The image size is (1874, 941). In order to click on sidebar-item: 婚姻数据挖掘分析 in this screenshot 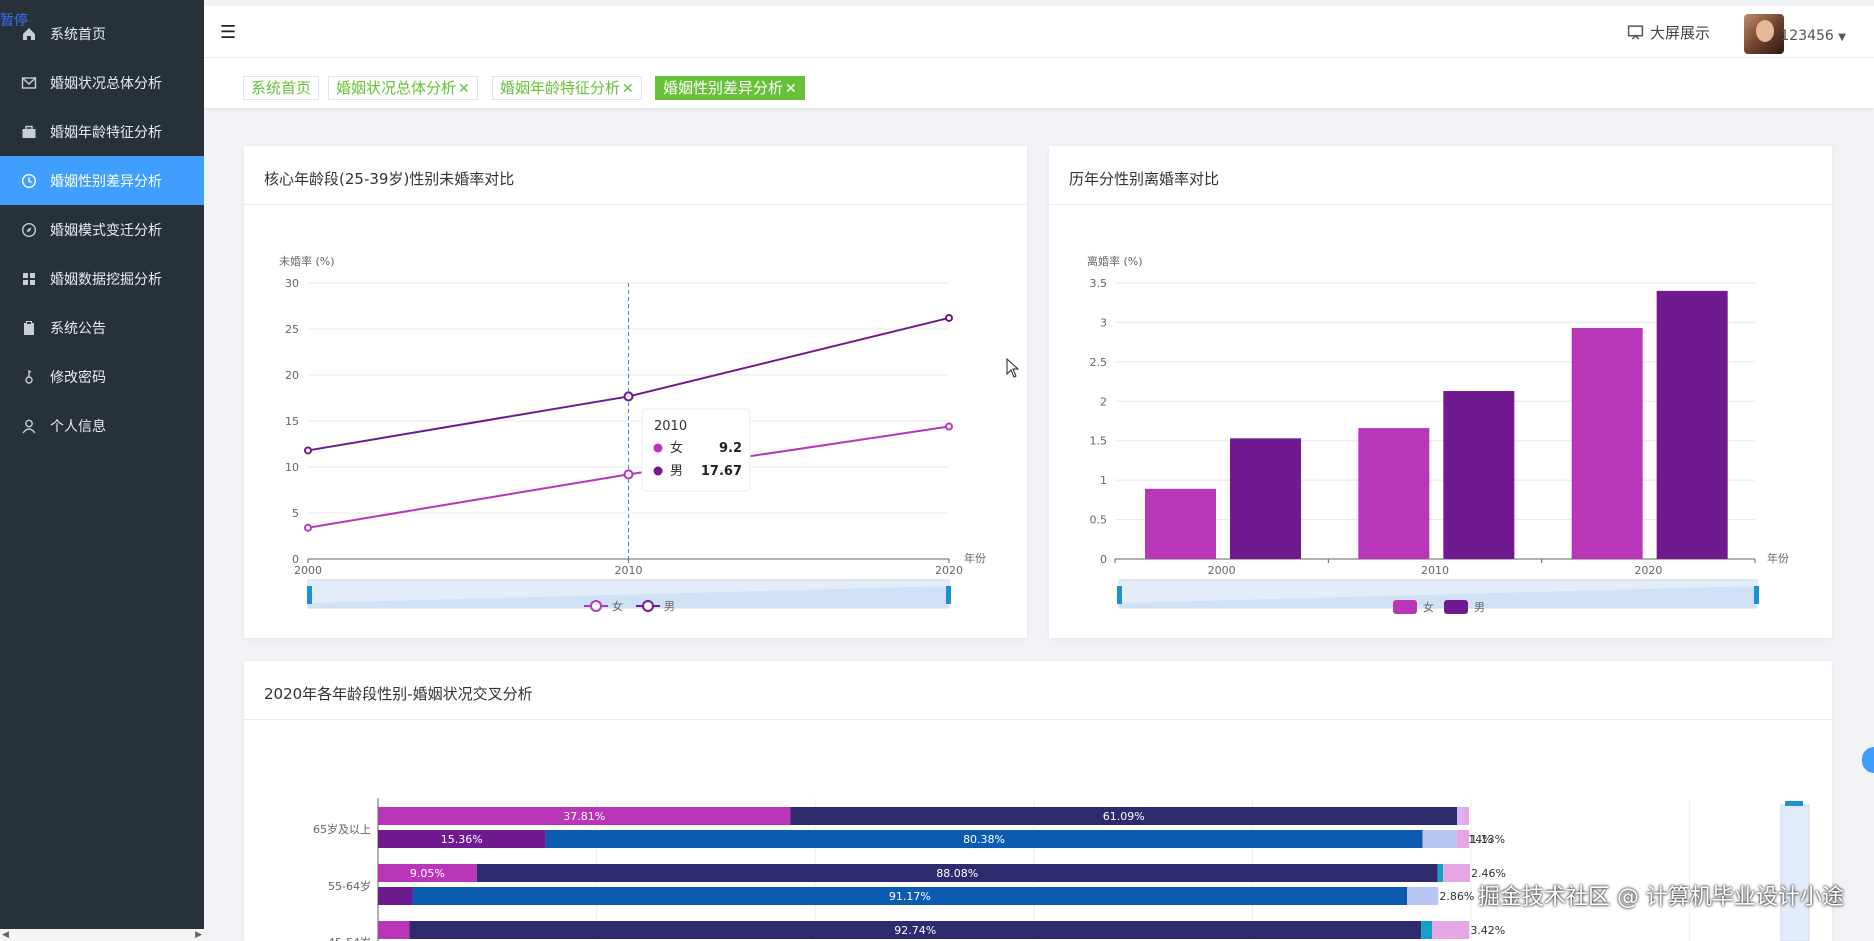, I will do `click(102, 278)`.